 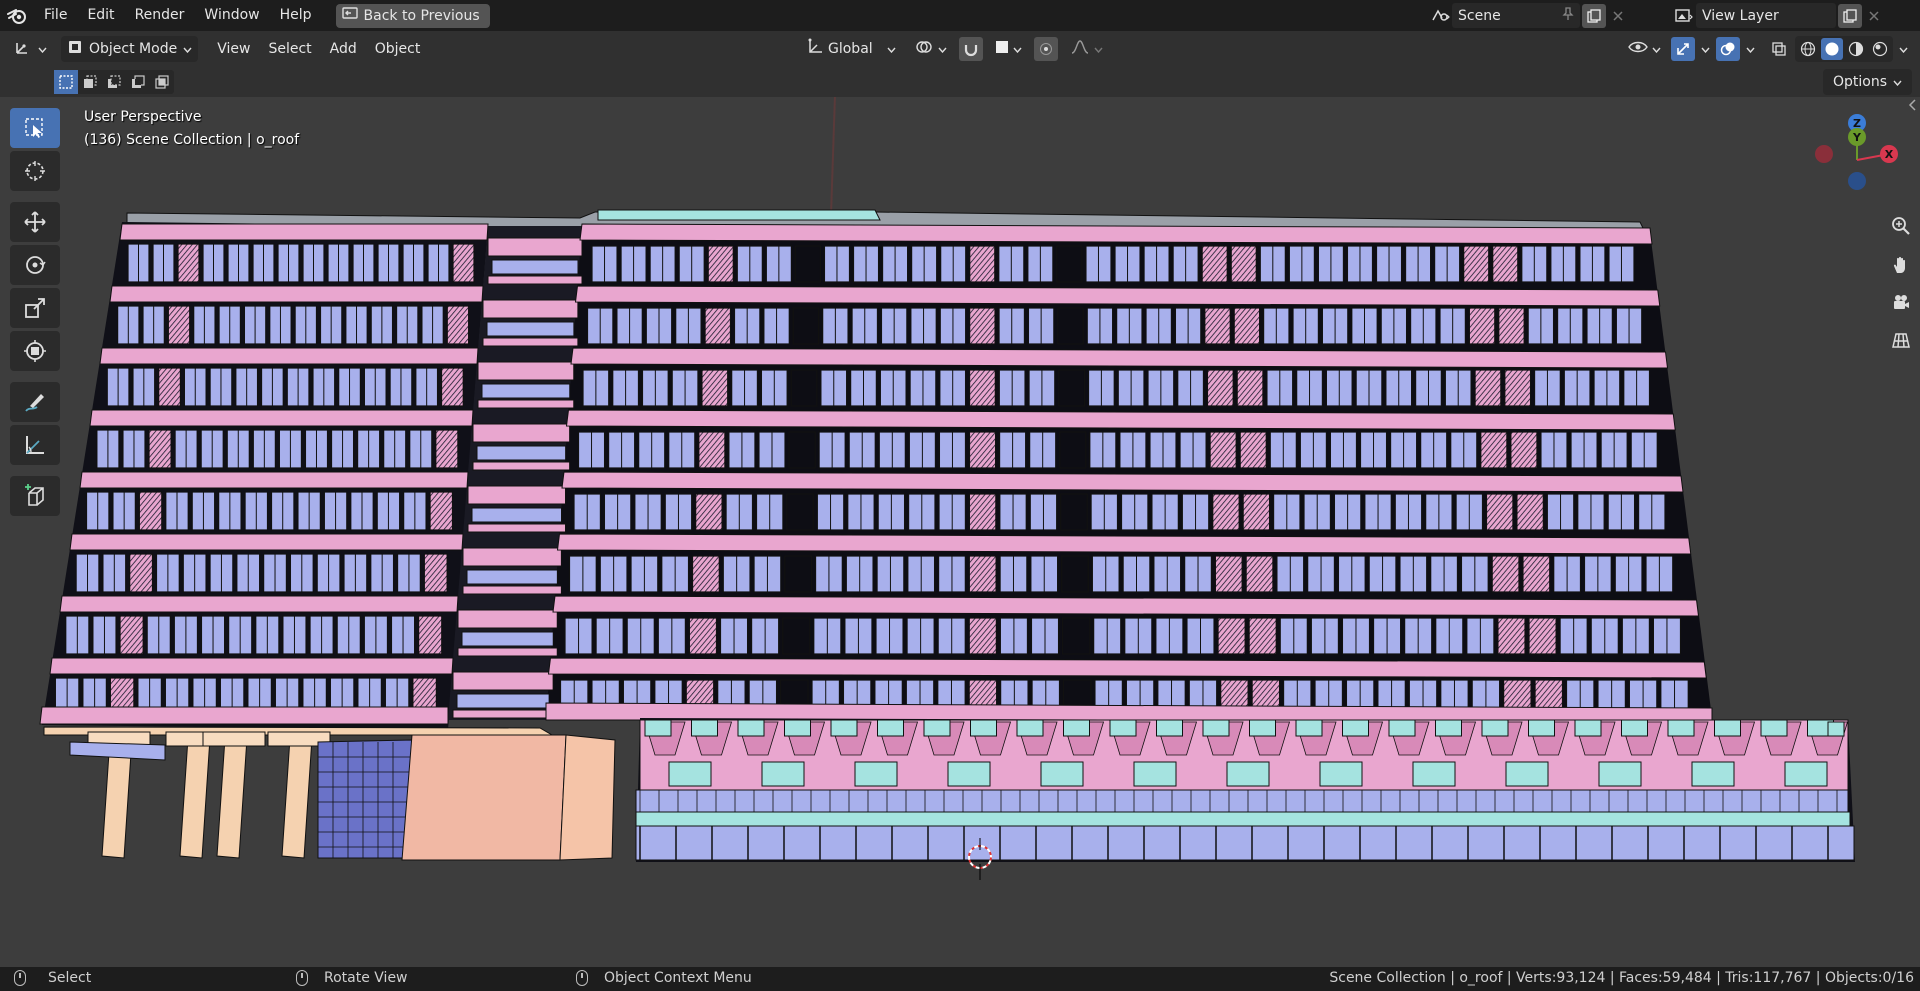 I want to click on navigation-gizmo: Z Y X, so click(x=1865, y=159).